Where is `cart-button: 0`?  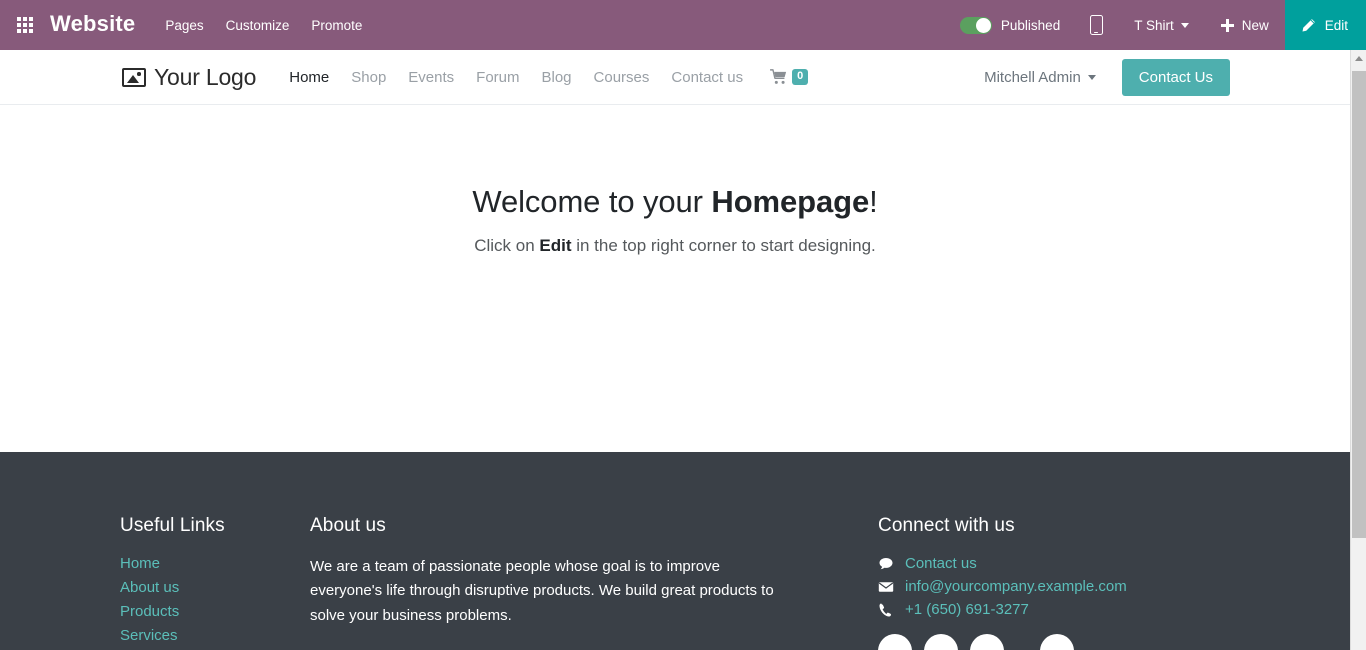 cart-button: 0 is located at coordinates (789, 77).